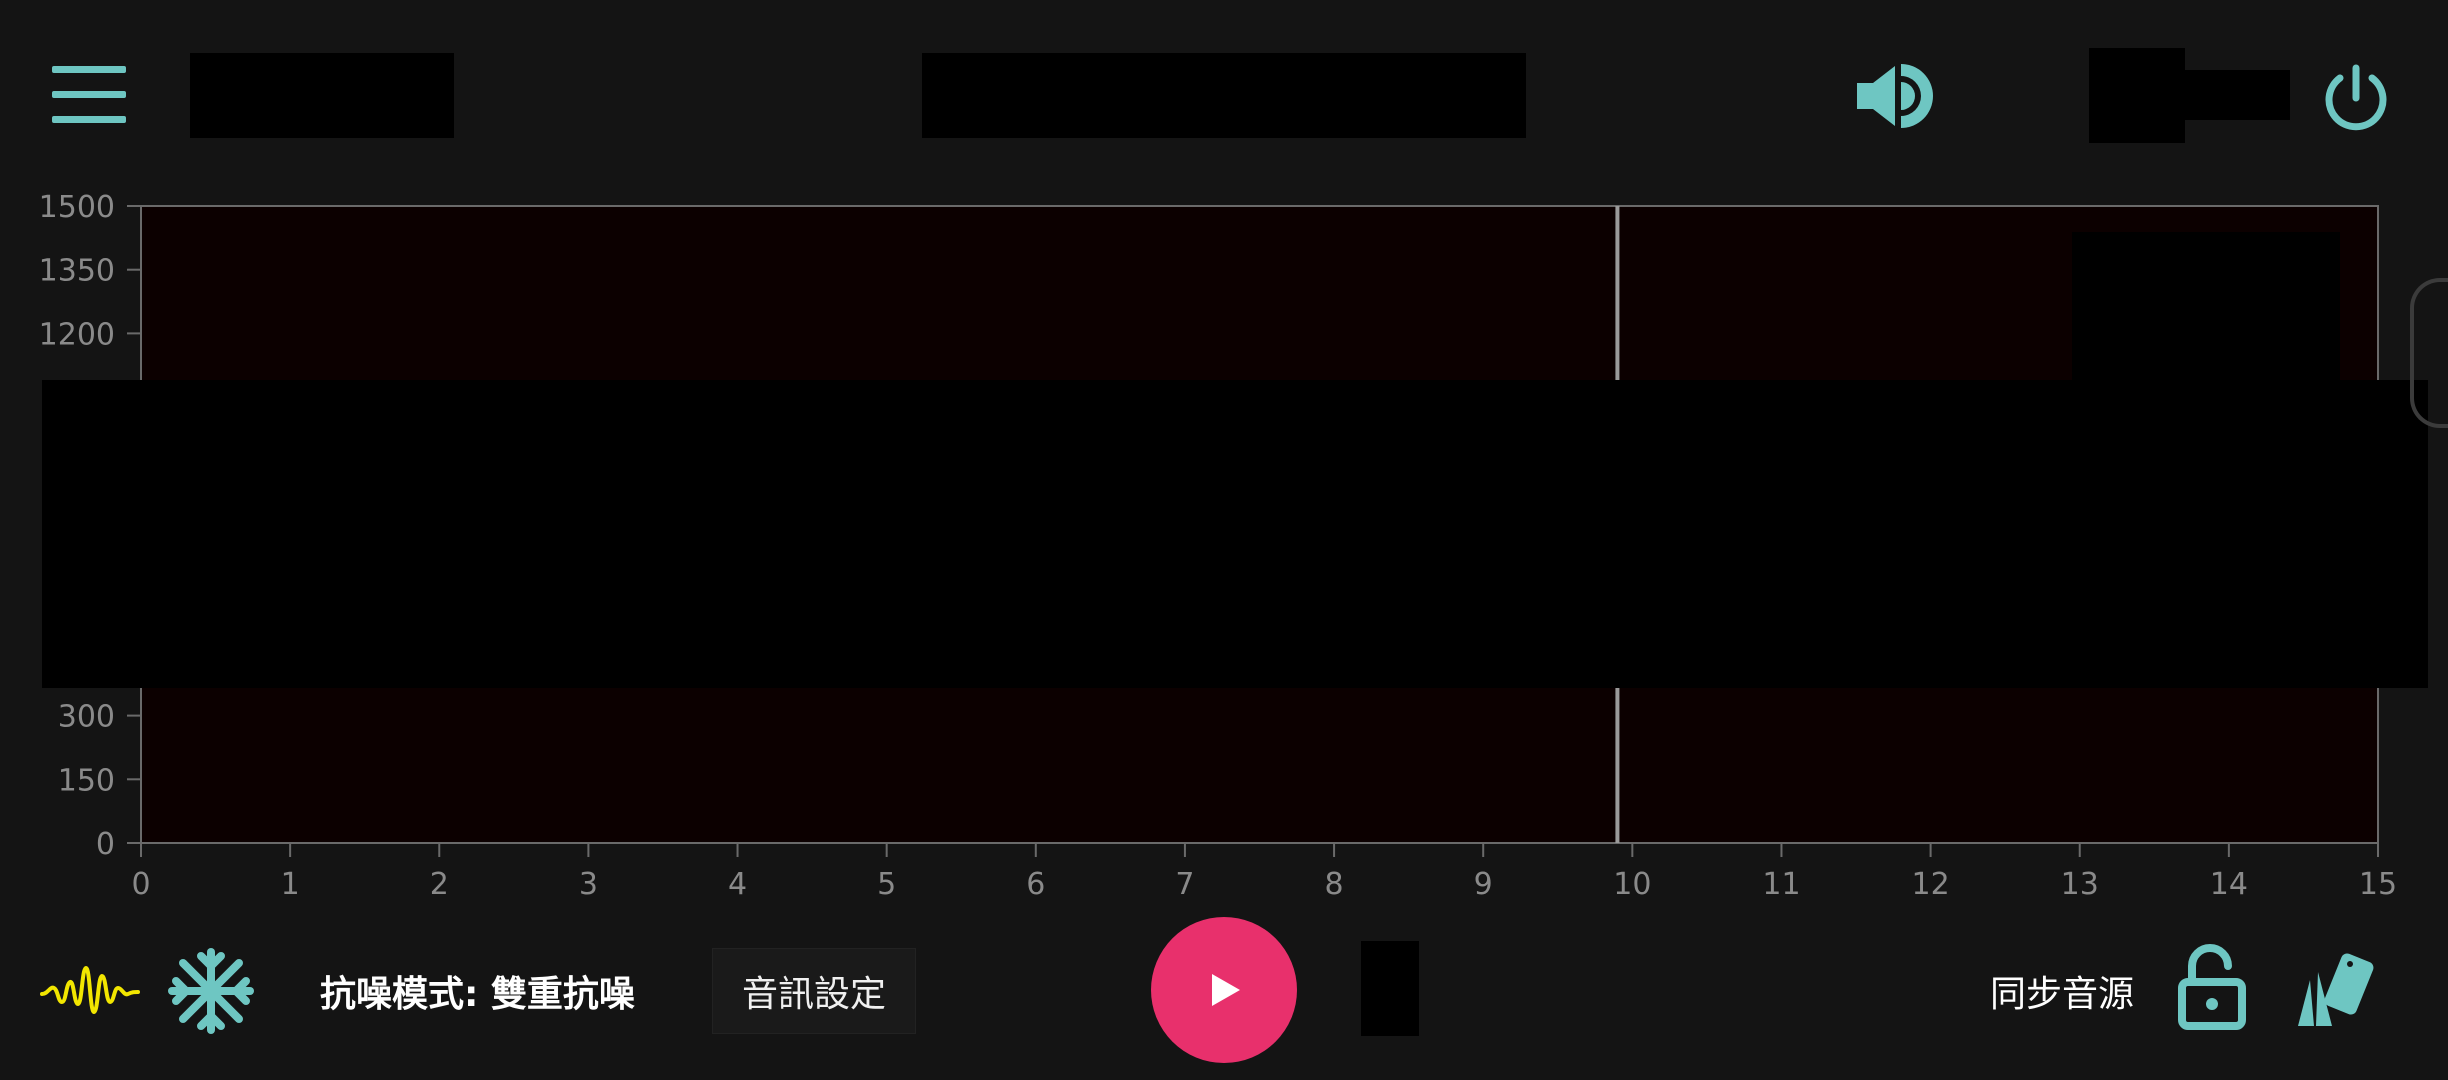 The width and height of the screenshot is (2448, 1080). I want to click on x-tick-label: 1, so click(290, 883).